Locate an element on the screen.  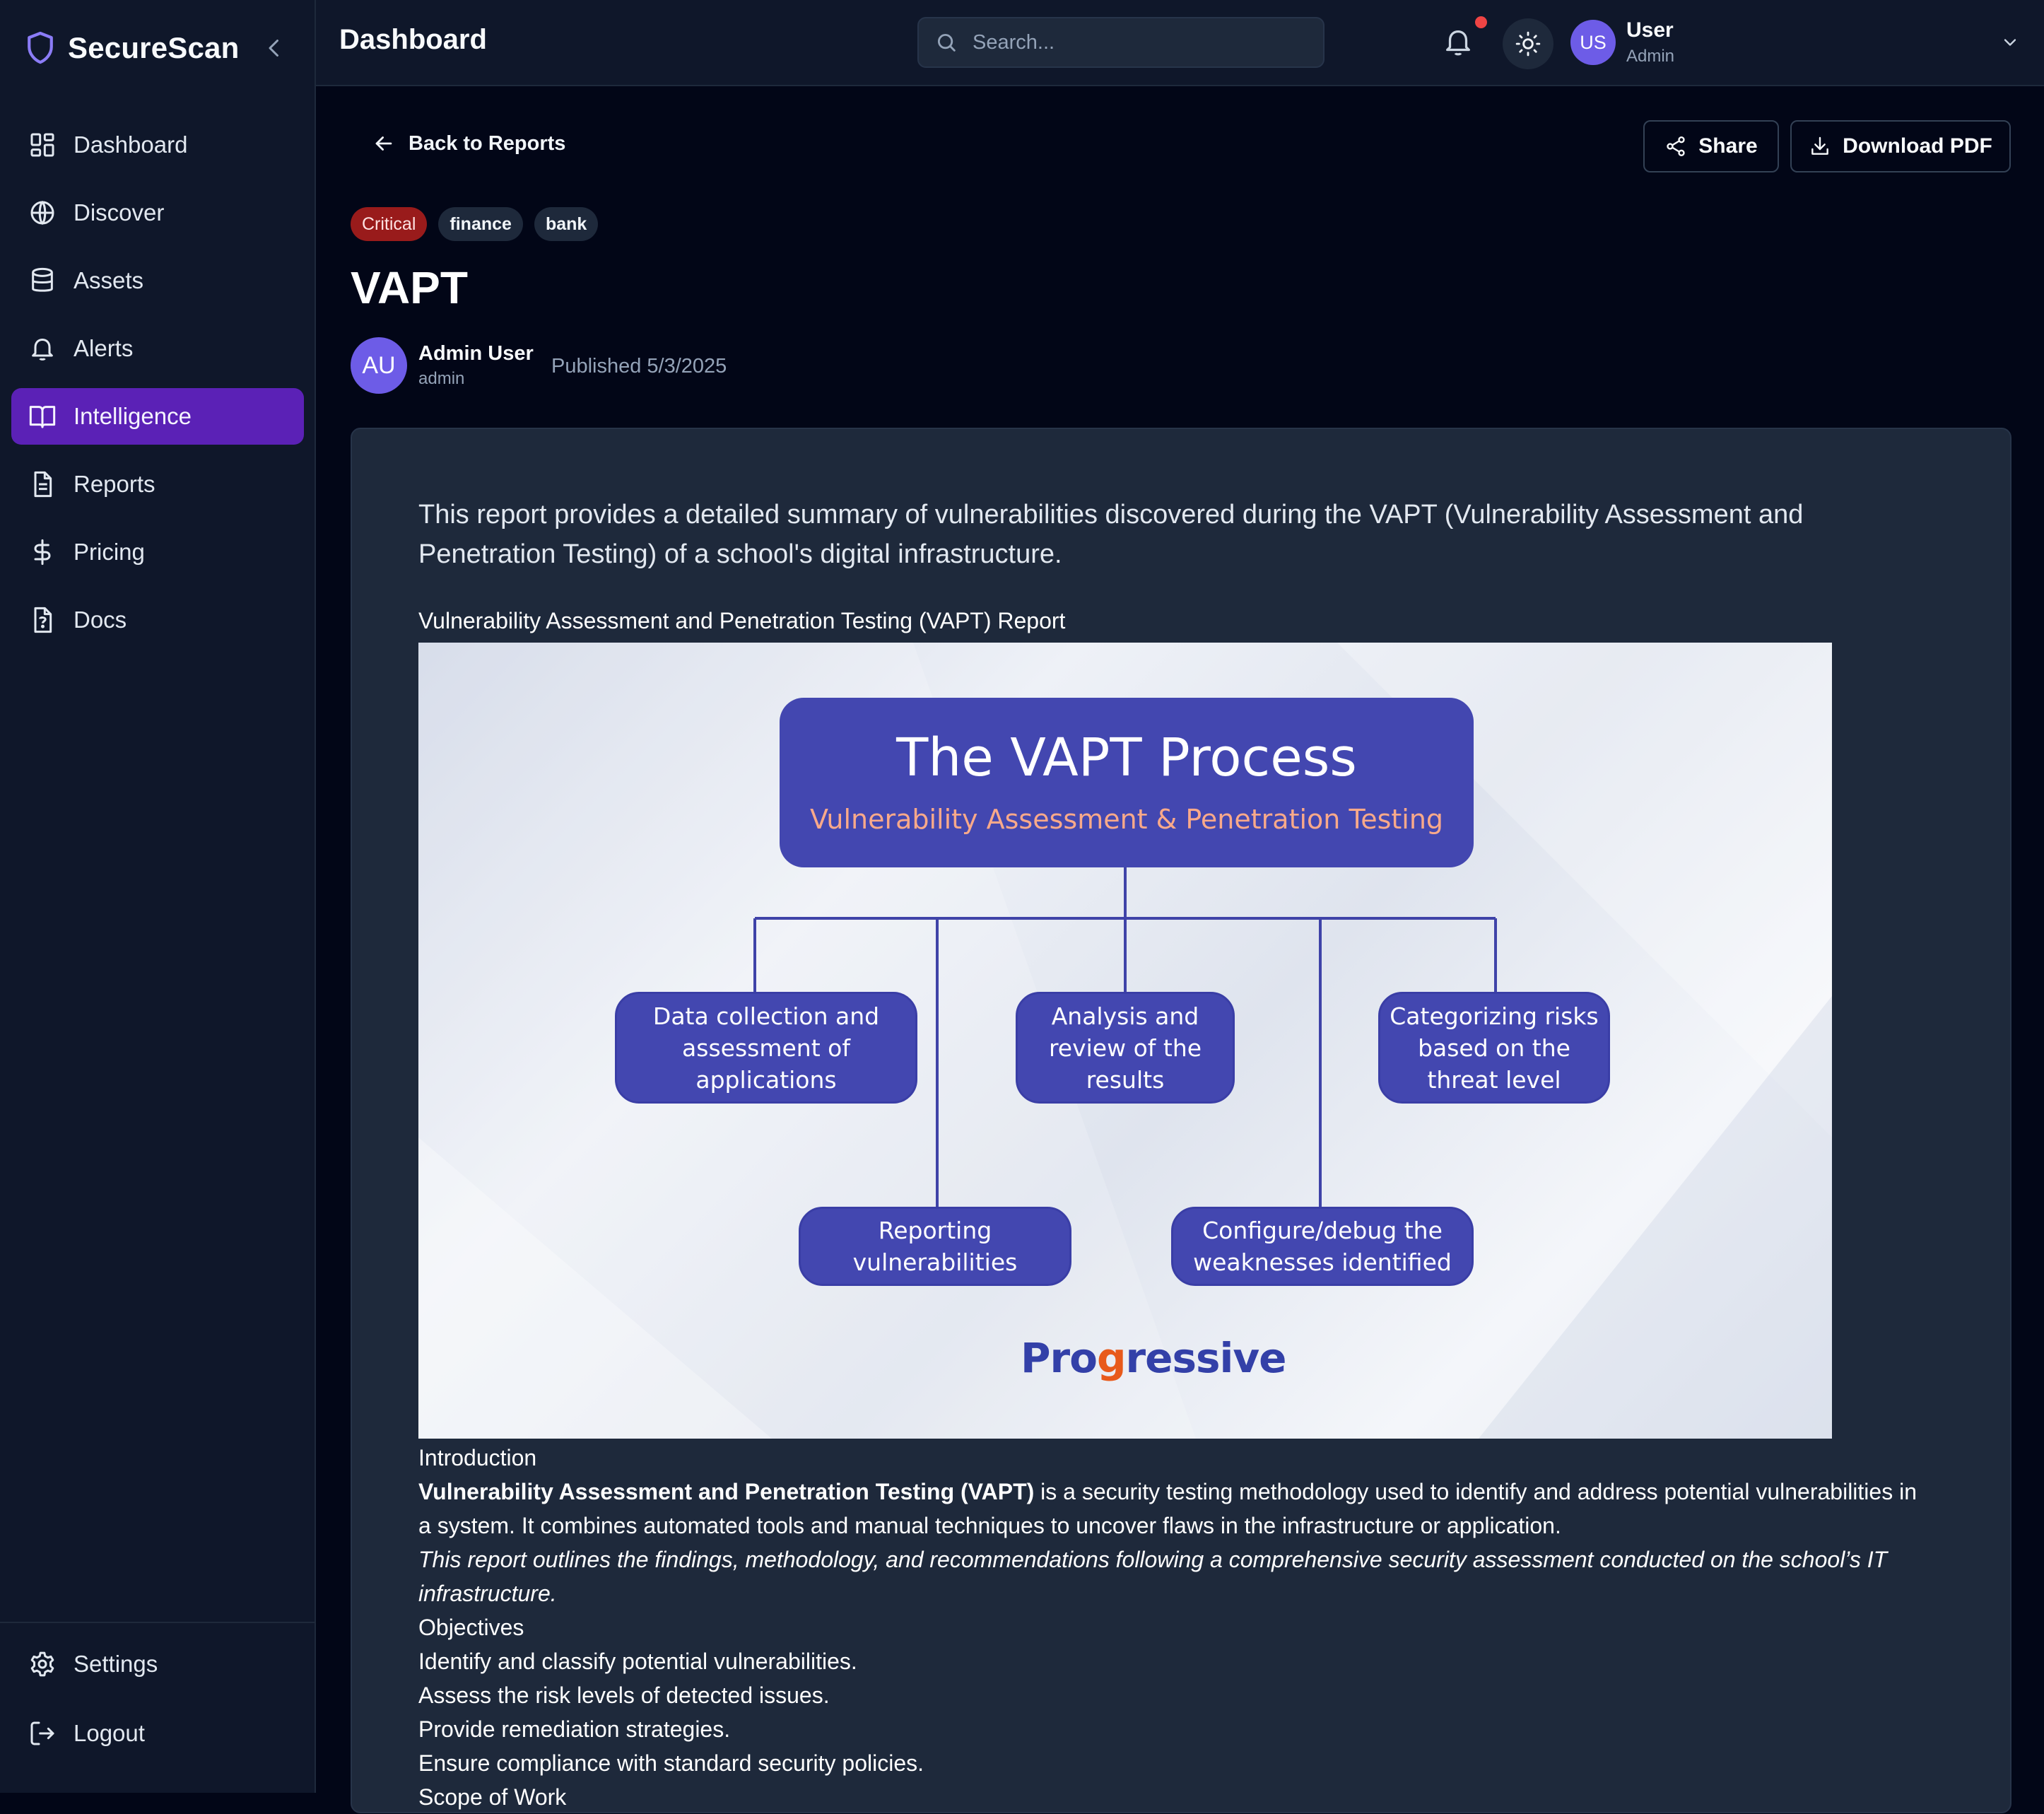
page-title: Dashboard is located at coordinates (413, 39).